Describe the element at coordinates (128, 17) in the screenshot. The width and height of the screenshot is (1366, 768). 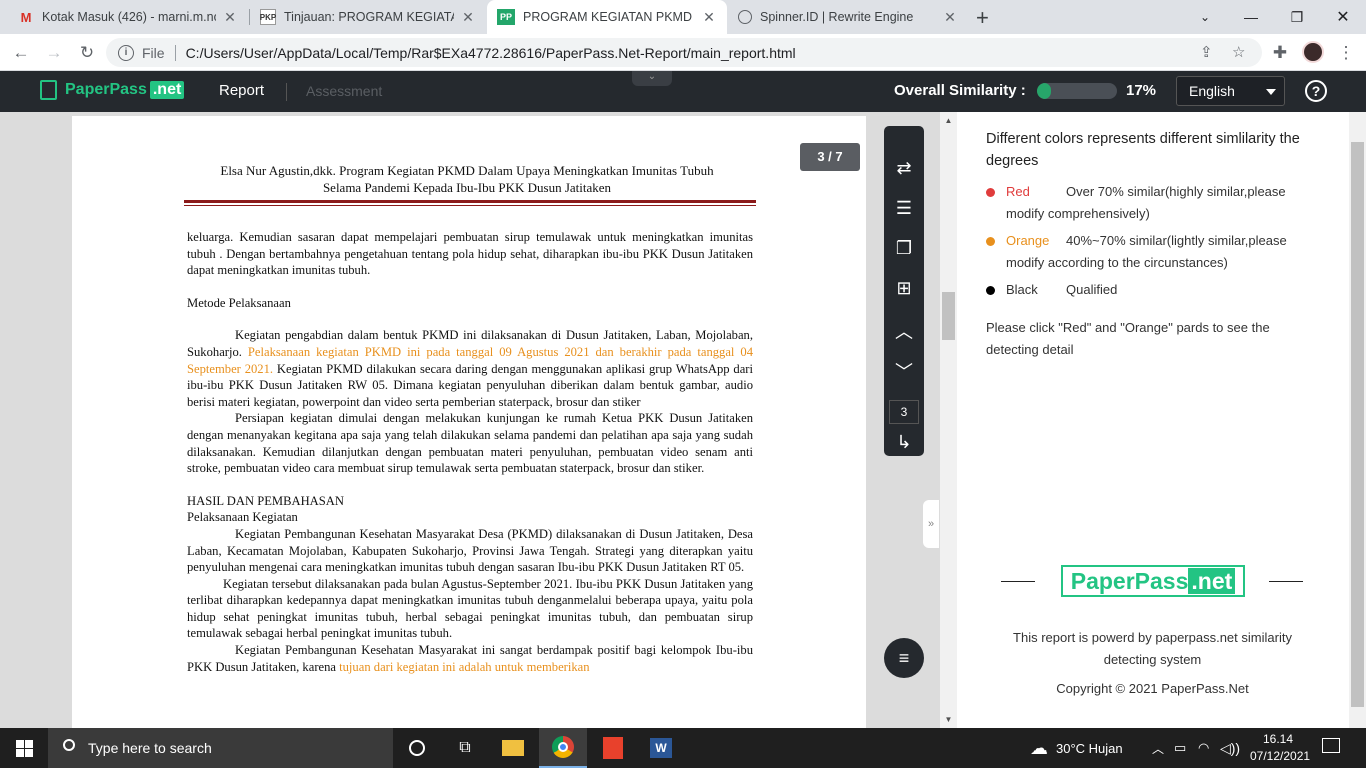
I see `tab-gmail: M Kotak Masuk (426) - marni.m.noo ✕` at that location.